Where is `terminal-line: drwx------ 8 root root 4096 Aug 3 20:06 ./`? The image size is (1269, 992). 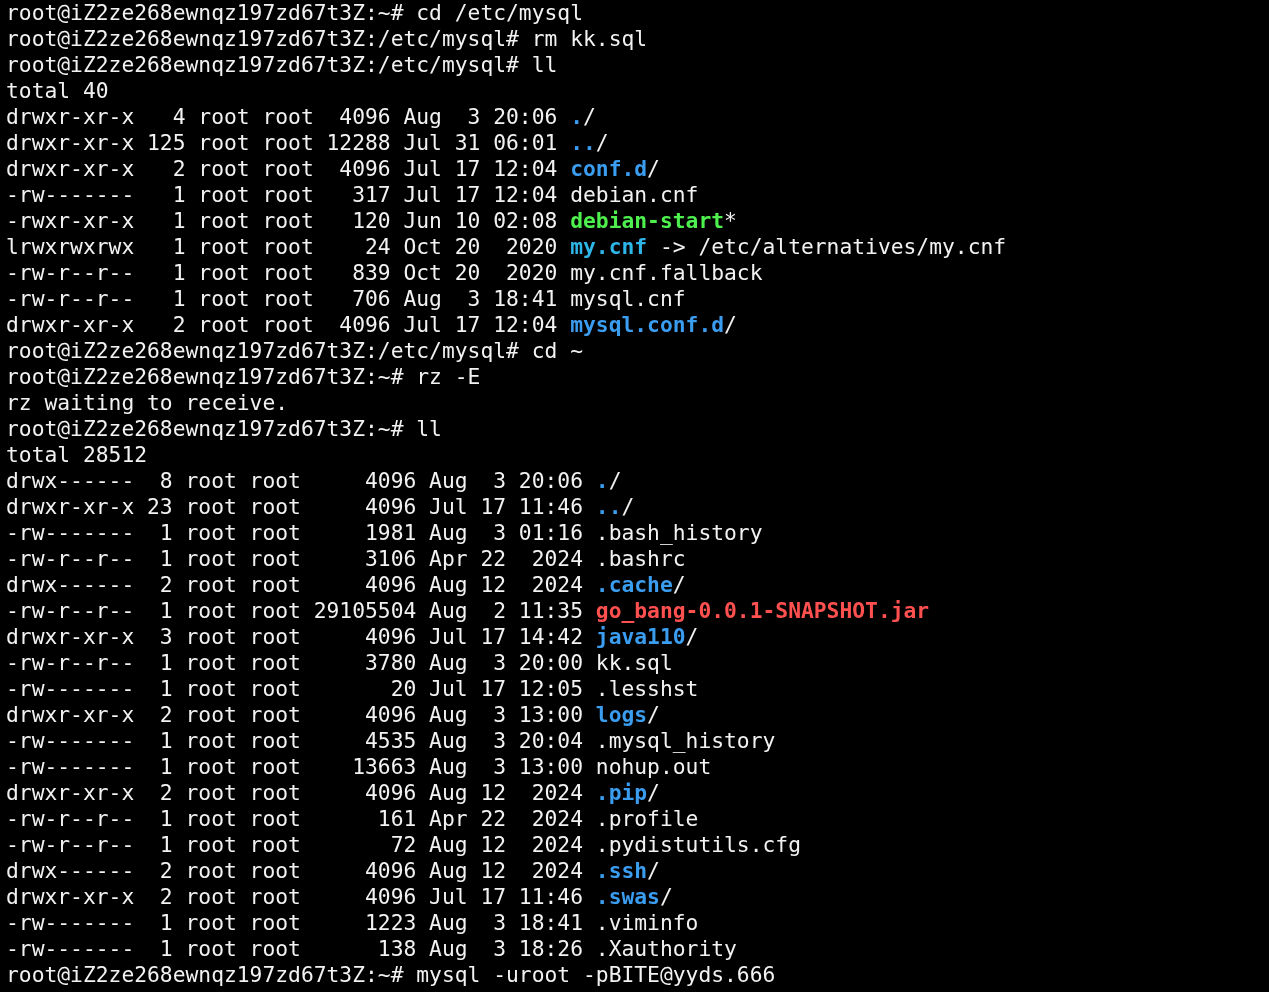 terminal-line: drwx------ 8 root root 4096 Aug 3 20:06 ./ is located at coordinates (314, 481).